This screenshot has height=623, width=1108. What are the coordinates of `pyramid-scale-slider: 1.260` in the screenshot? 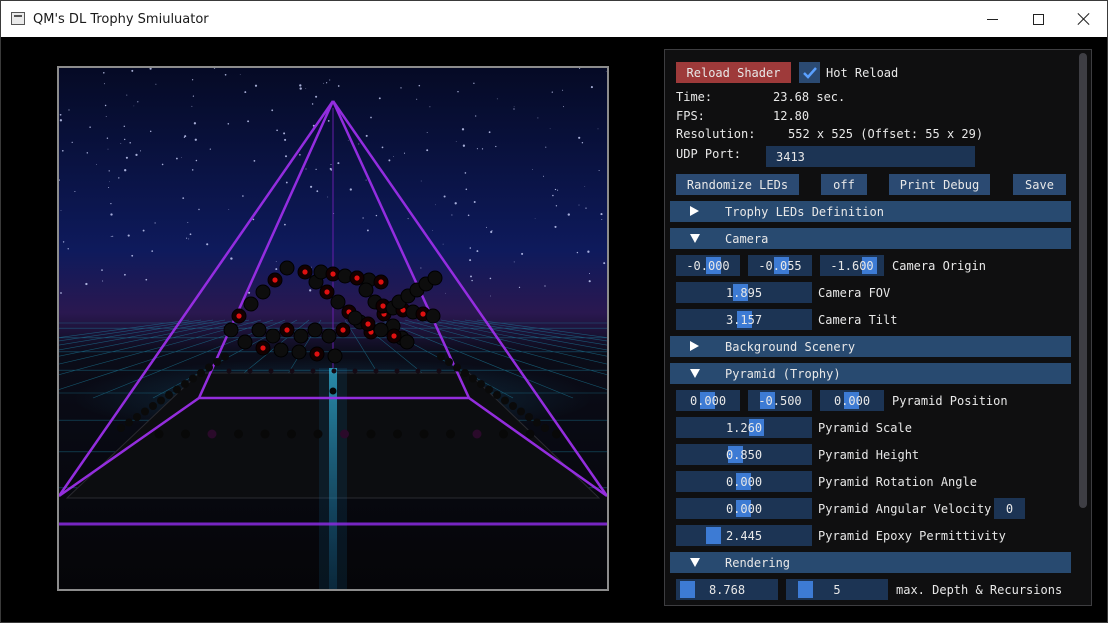 It's located at (744, 427).